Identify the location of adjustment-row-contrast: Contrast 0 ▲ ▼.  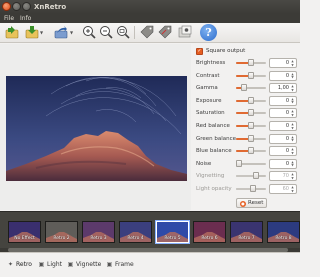
(246, 76).